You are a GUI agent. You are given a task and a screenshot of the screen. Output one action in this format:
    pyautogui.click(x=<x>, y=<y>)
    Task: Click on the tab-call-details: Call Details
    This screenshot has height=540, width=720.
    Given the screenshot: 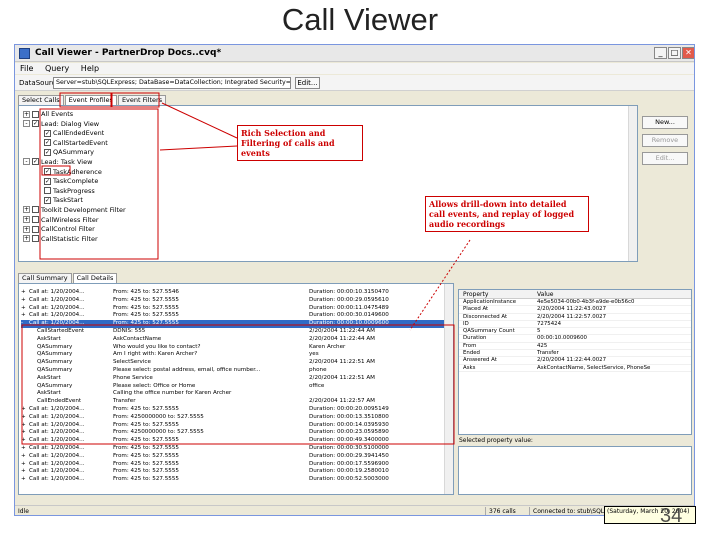 What is the action you would take?
    pyautogui.click(x=95, y=278)
    